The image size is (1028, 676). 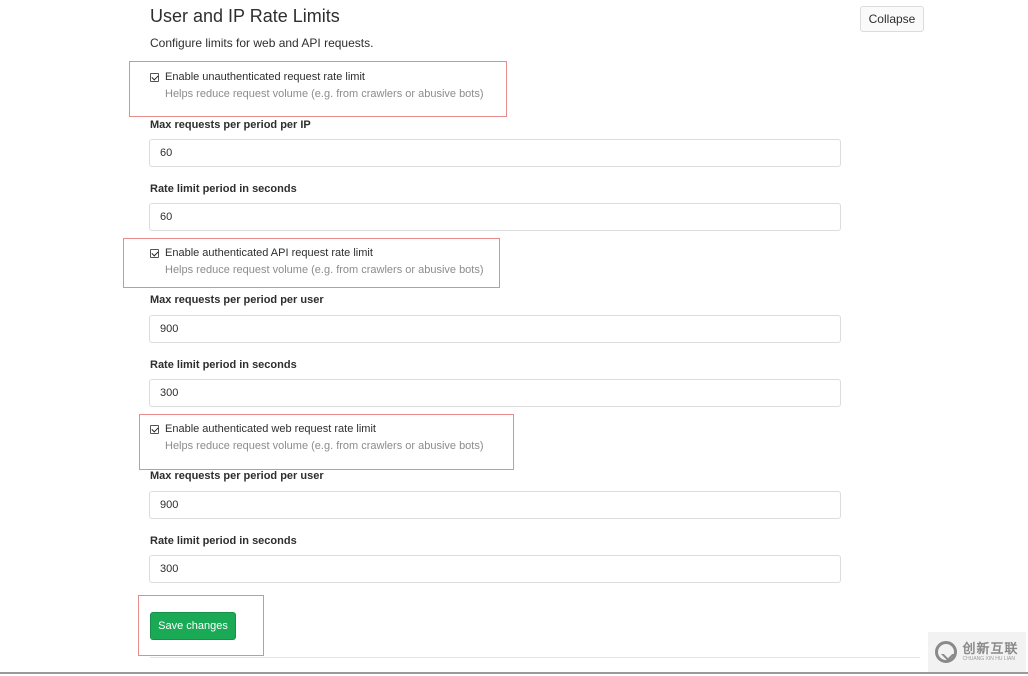 I want to click on authenticated-web-rate-limit-checkbox, so click(x=154, y=429).